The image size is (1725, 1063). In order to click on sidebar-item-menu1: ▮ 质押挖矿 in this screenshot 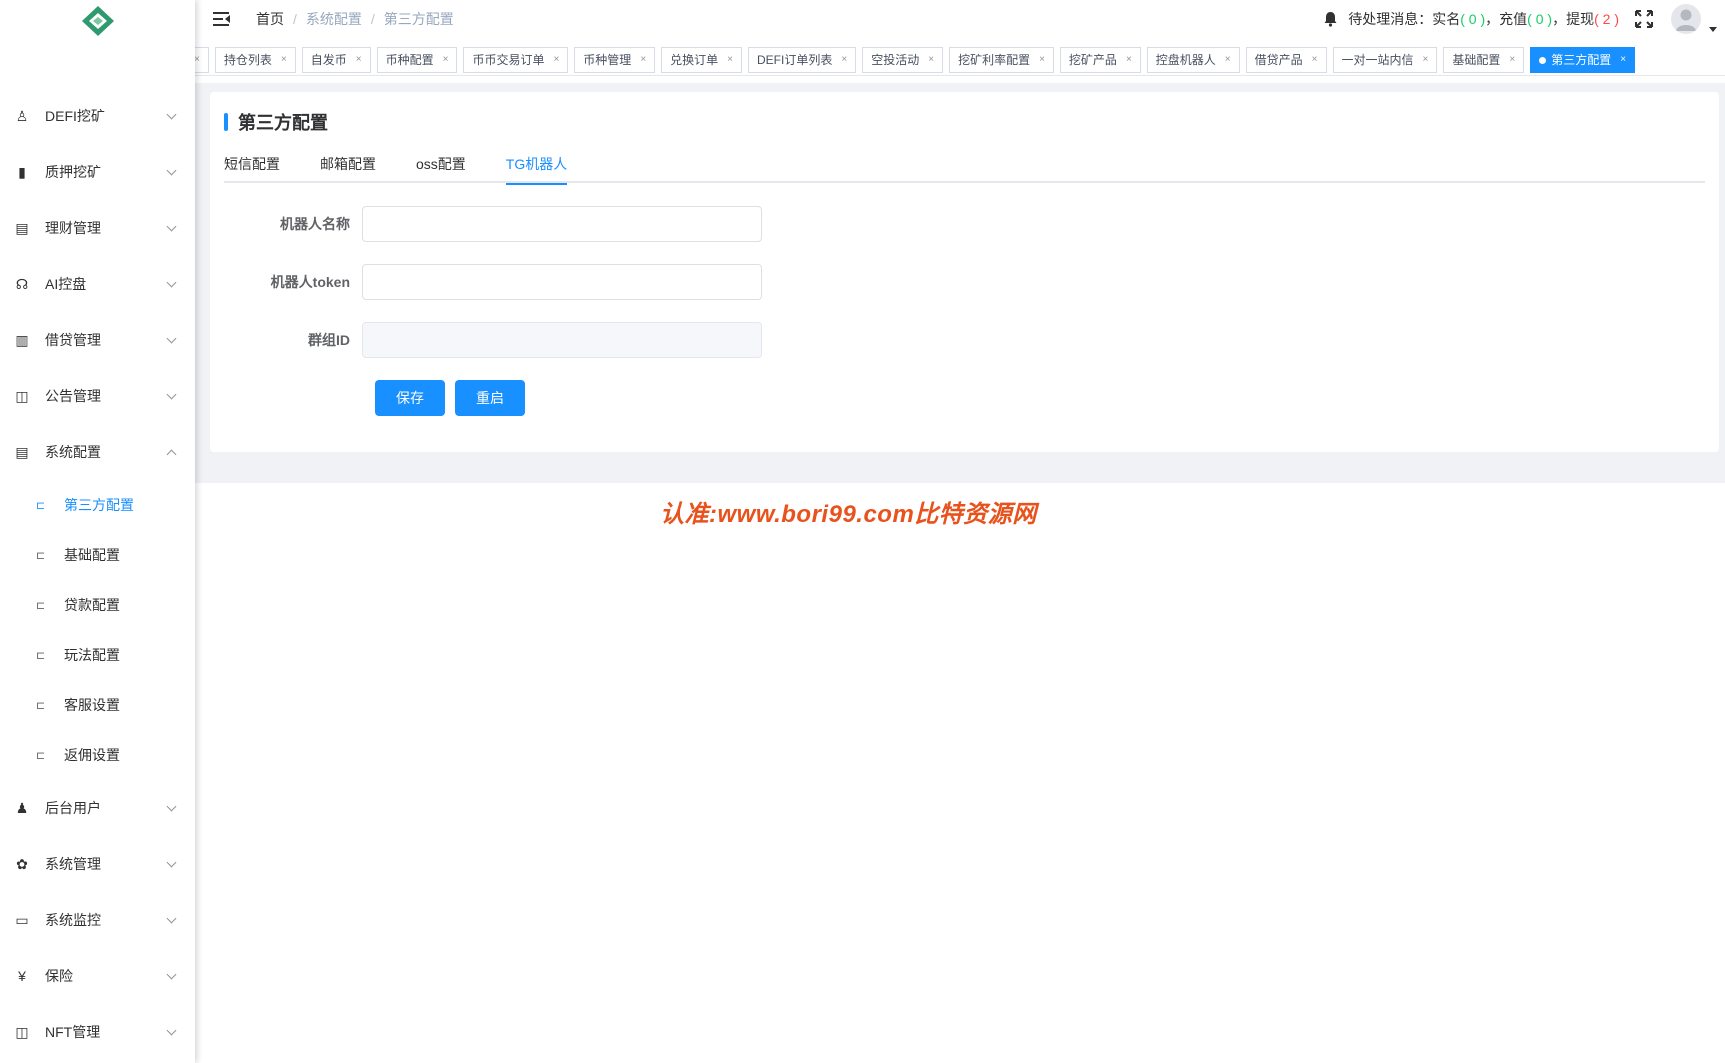, I will do `click(97, 172)`.